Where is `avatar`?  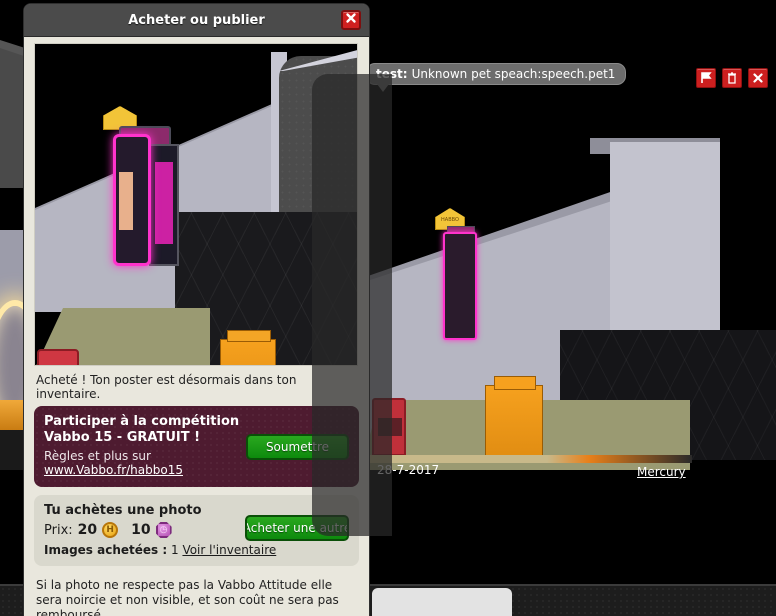
avatar is located at coordinates (126, 201).